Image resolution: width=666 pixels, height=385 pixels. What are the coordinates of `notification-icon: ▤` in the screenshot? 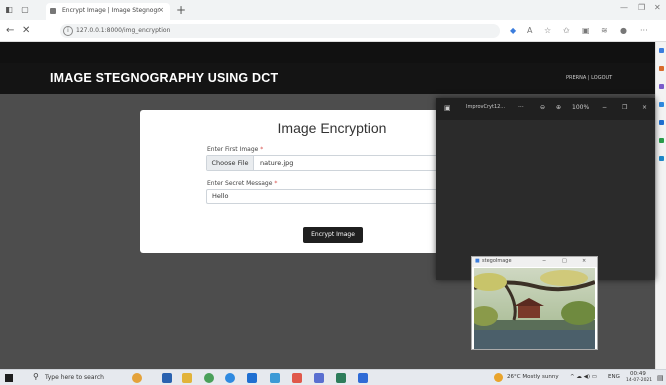 It's located at (660, 378).